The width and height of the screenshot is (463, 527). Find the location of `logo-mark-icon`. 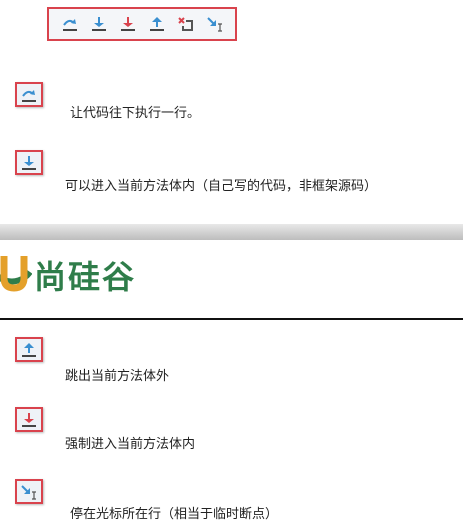

logo-mark-icon is located at coordinates (16, 274).